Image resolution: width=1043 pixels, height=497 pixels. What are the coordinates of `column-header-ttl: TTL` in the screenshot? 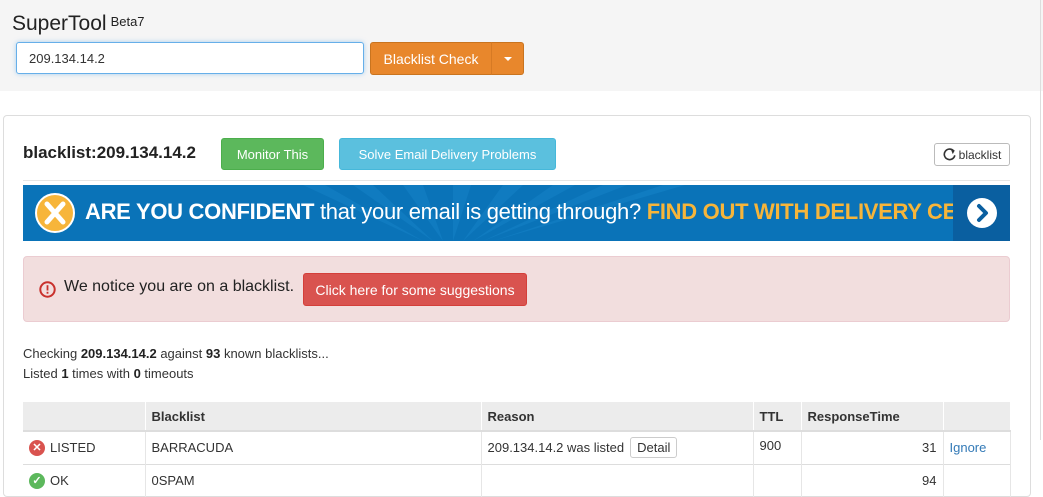 It's located at (777, 416).